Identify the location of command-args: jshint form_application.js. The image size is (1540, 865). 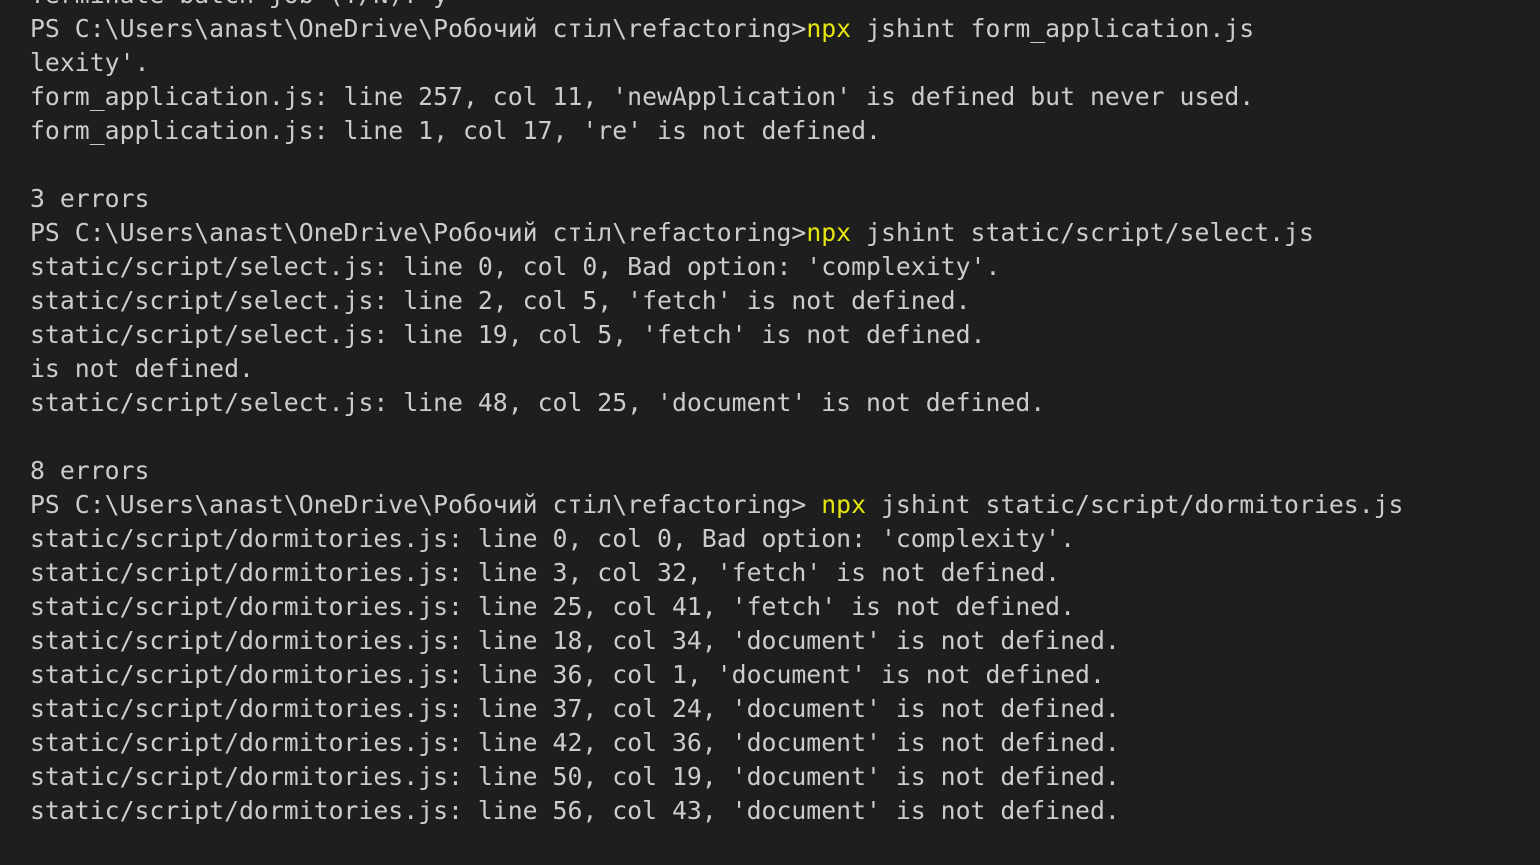
(1053, 28).